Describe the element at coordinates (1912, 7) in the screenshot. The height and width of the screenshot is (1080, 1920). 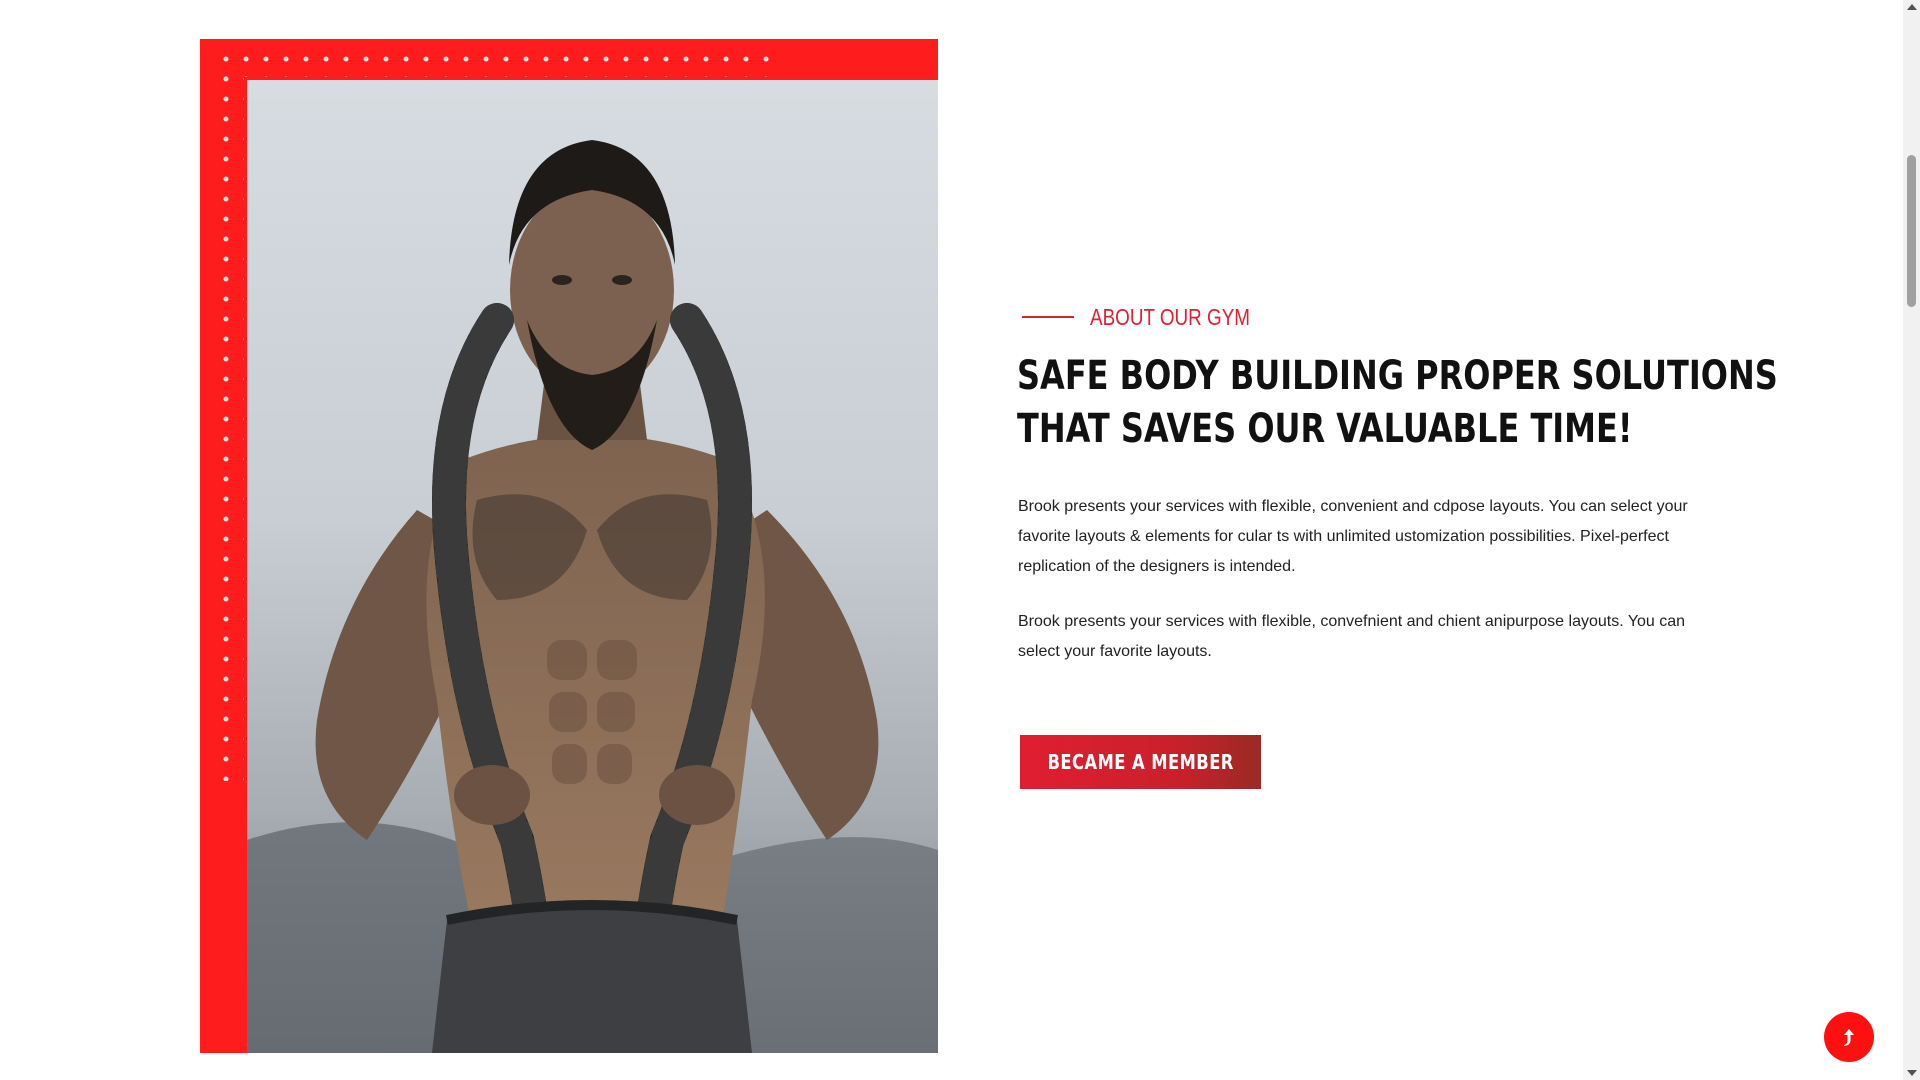
I see `scroll-up-arrow-icon` at that location.